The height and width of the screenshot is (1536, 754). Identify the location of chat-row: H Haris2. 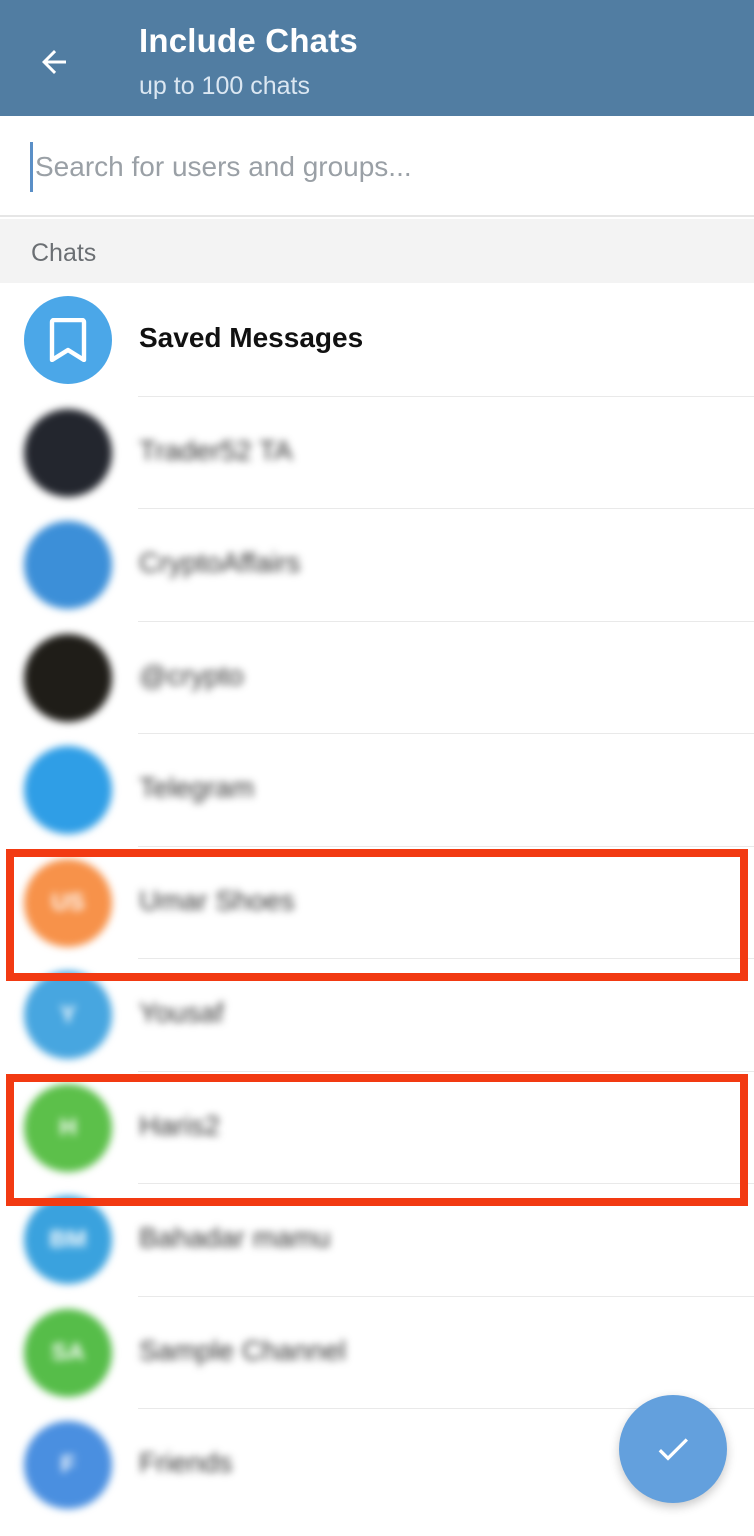
(377, 1128).